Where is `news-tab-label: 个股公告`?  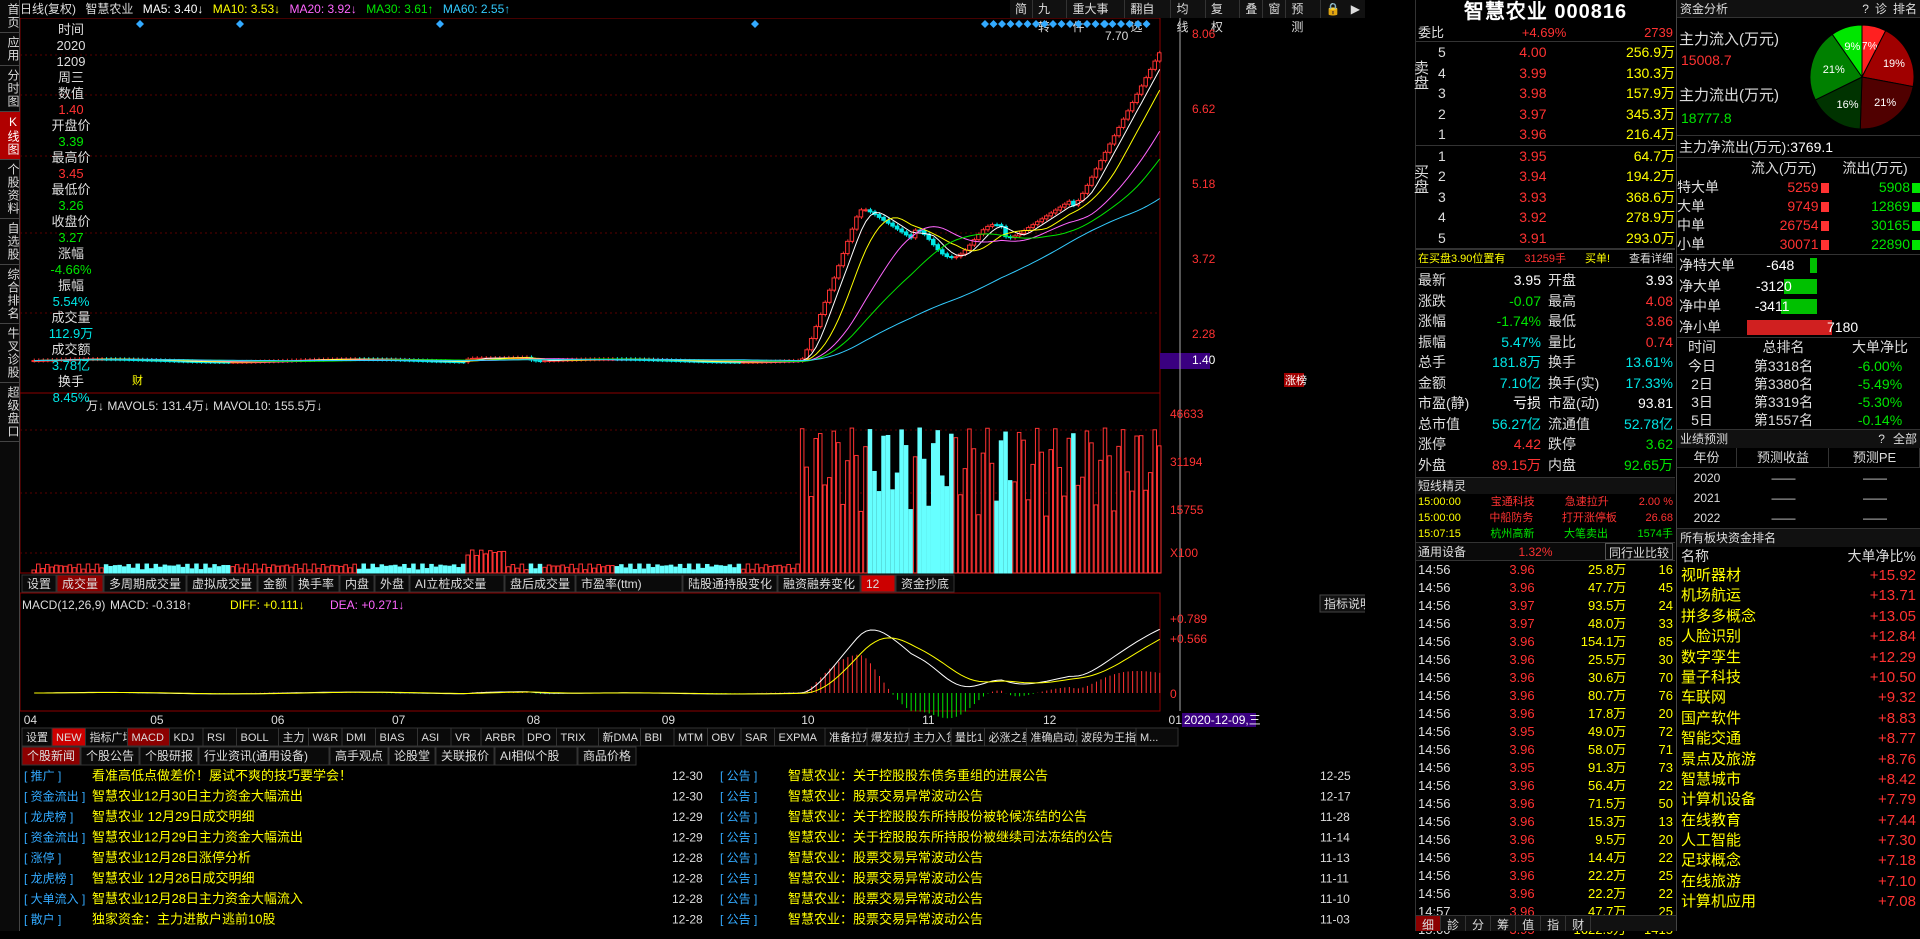
news-tab-label: 个股公告 is located at coordinates (110, 756).